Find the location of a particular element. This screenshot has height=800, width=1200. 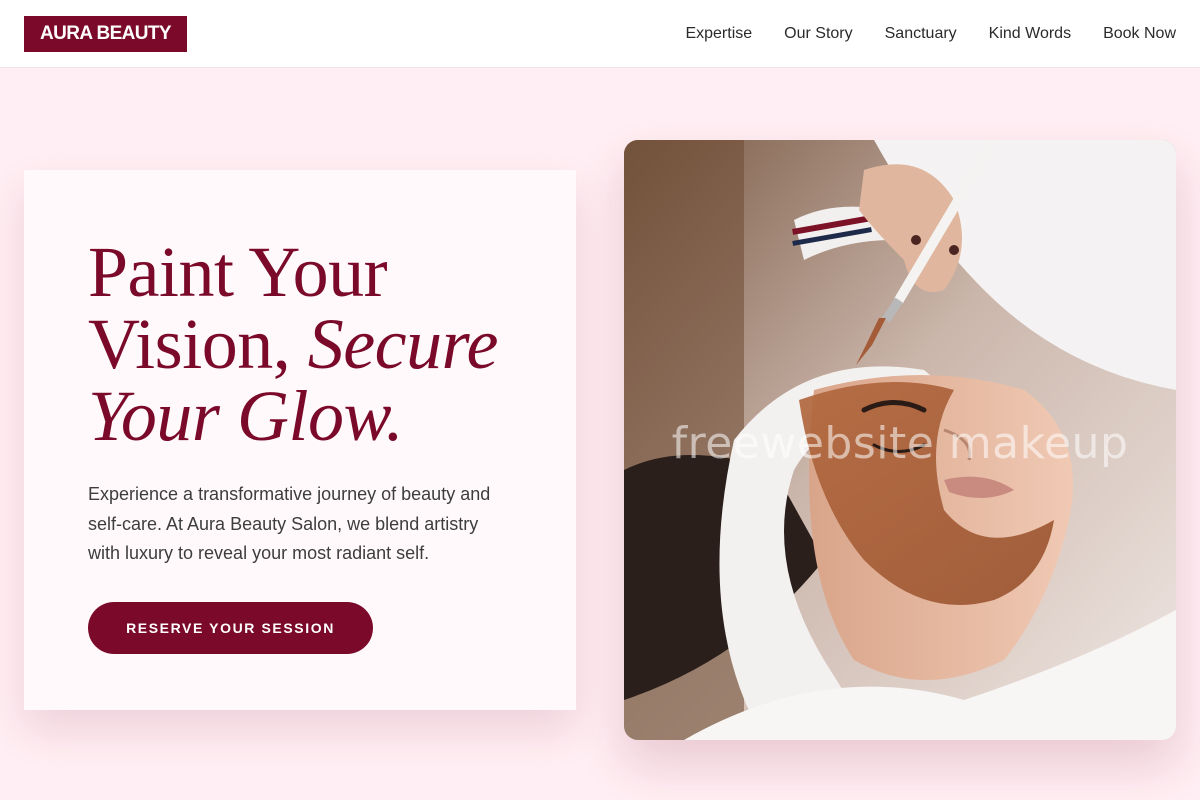

headline-line-3-italic: Your Glow. is located at coordinates (246, 416).